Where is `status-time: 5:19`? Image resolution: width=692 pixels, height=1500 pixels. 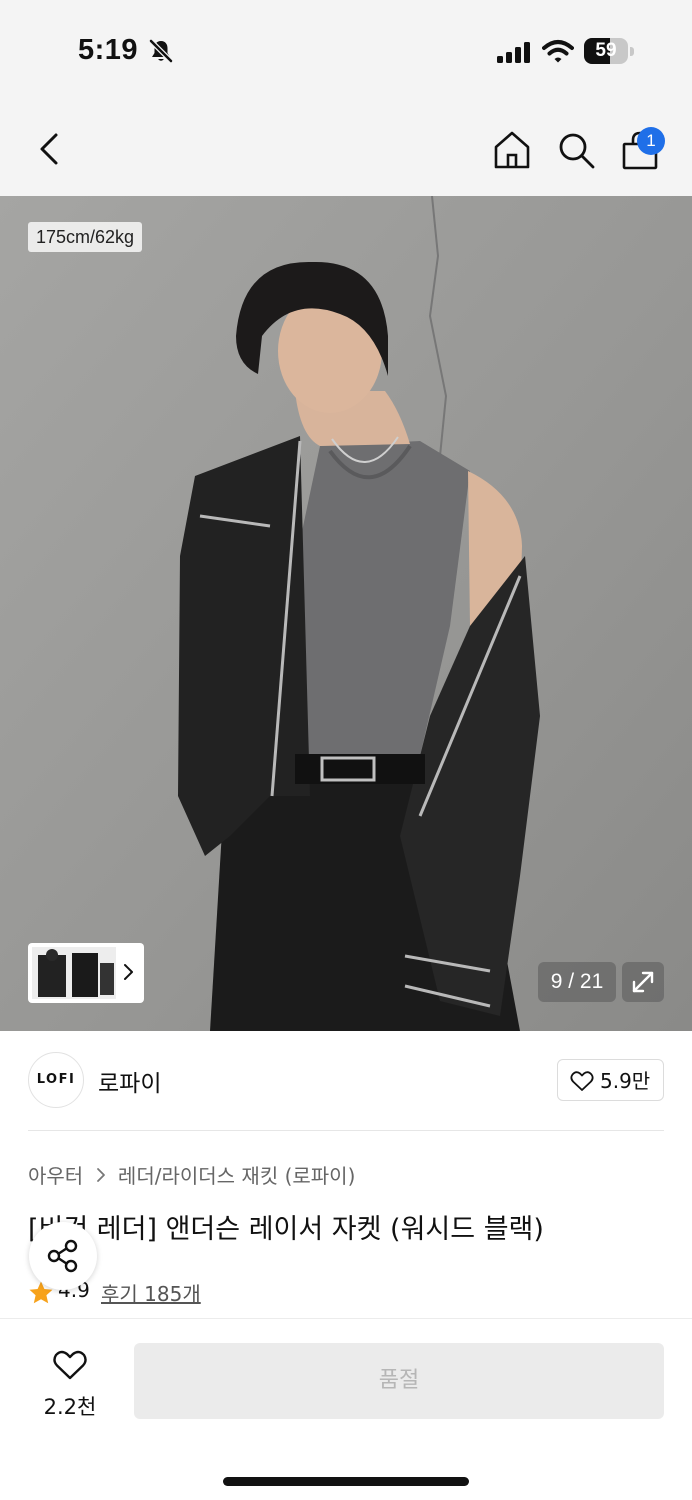
status-time: 5:19 is located at coordinates (108, 50).